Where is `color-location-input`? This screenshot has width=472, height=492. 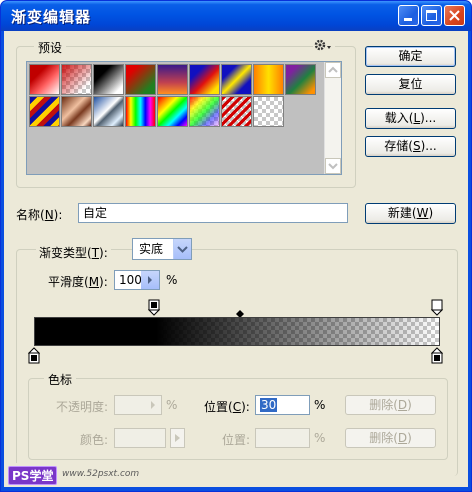
color-location-input is located at coordinates (282, 438).